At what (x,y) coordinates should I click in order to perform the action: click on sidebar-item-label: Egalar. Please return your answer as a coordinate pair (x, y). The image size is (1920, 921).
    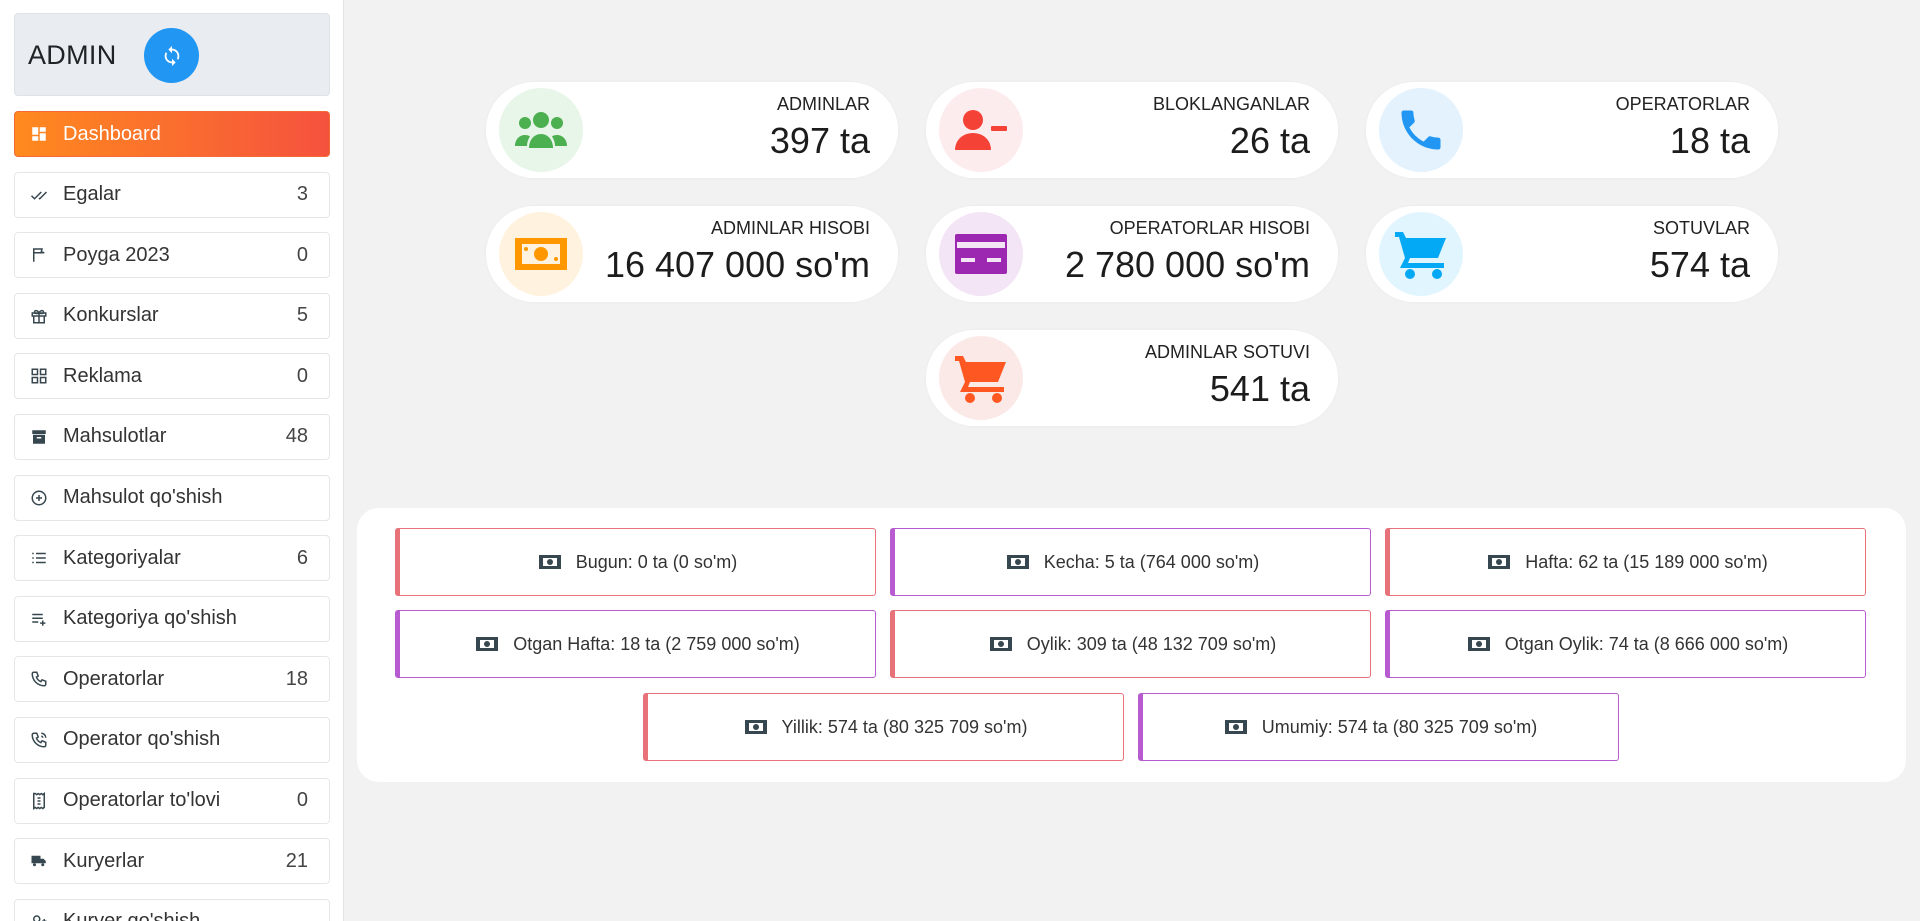
    Looking at the image, I should click on (92, 194).